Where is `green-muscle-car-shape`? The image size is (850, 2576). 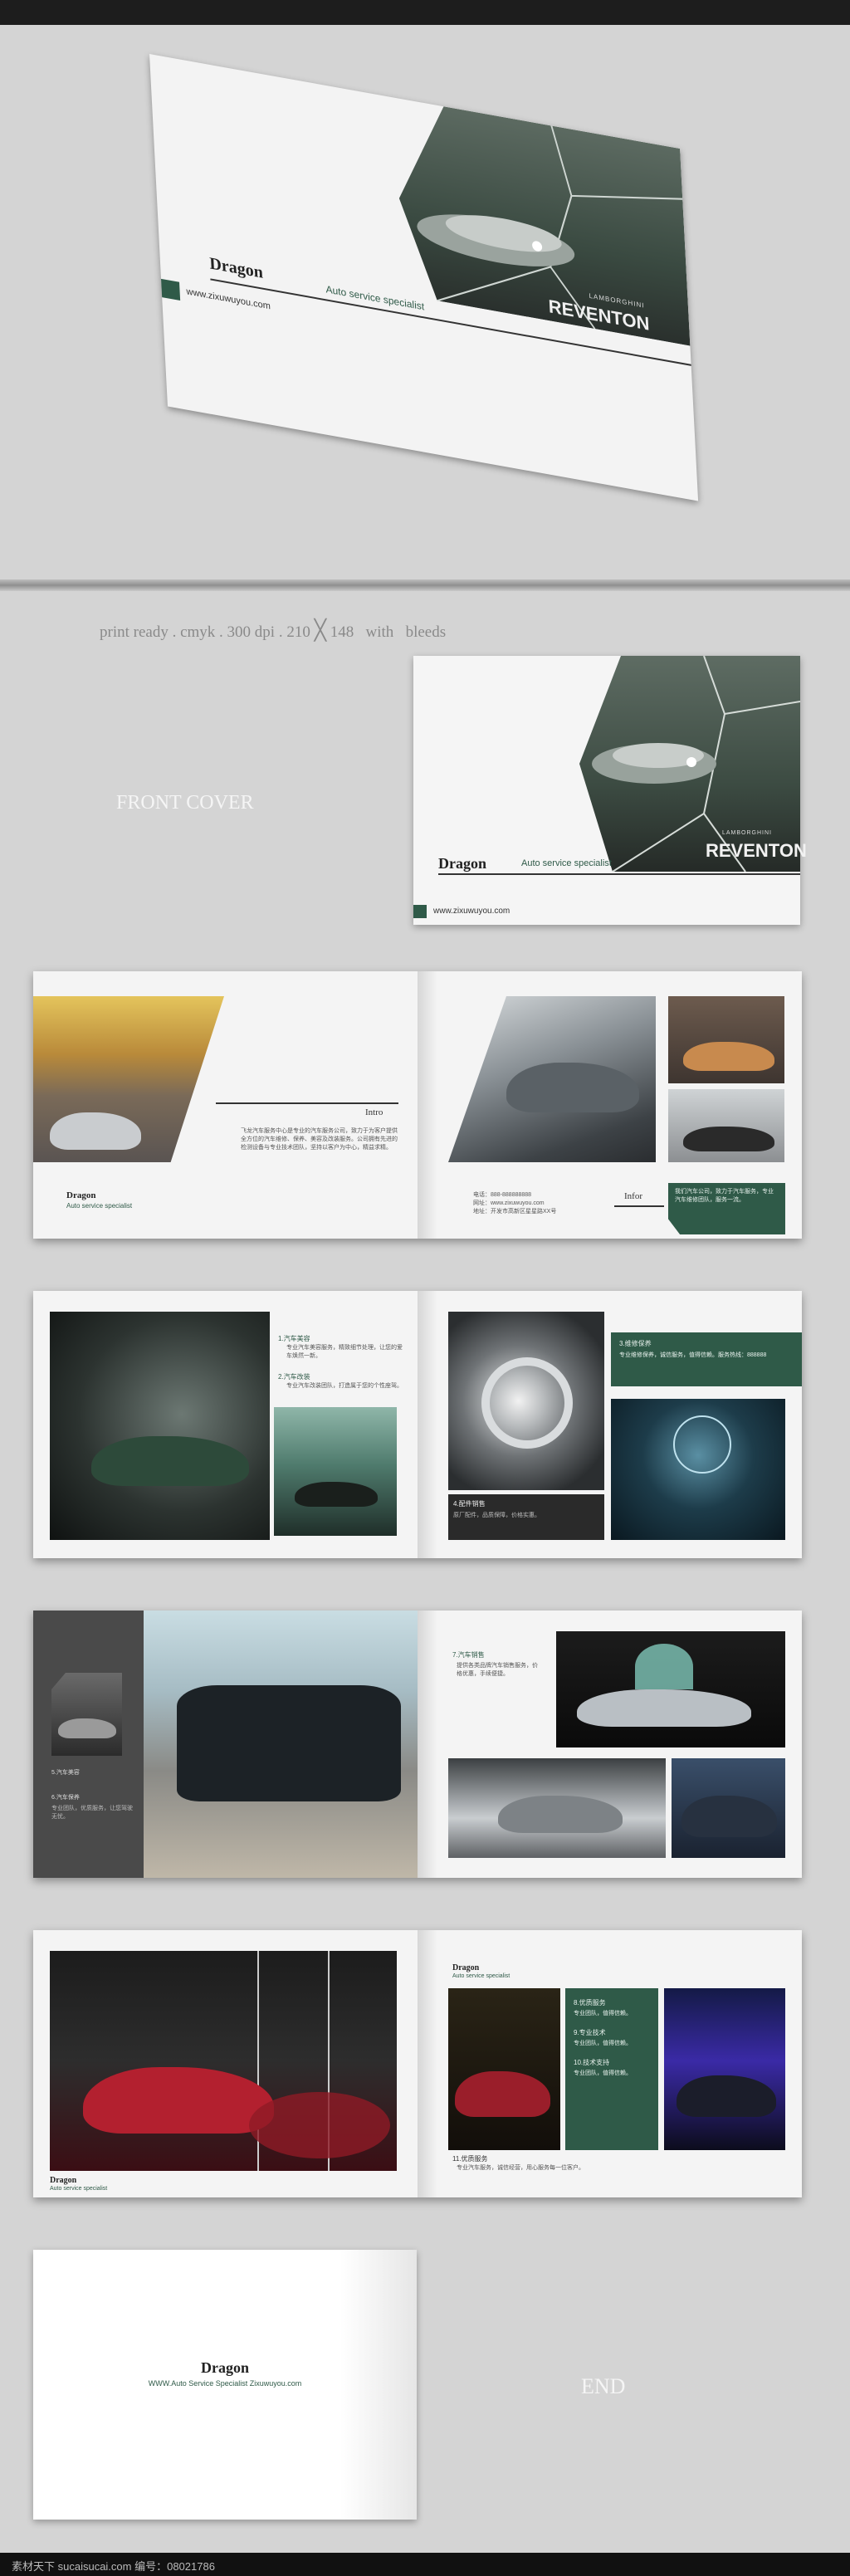
green-muscle-car-shape is located at coordinates (170, 1461).